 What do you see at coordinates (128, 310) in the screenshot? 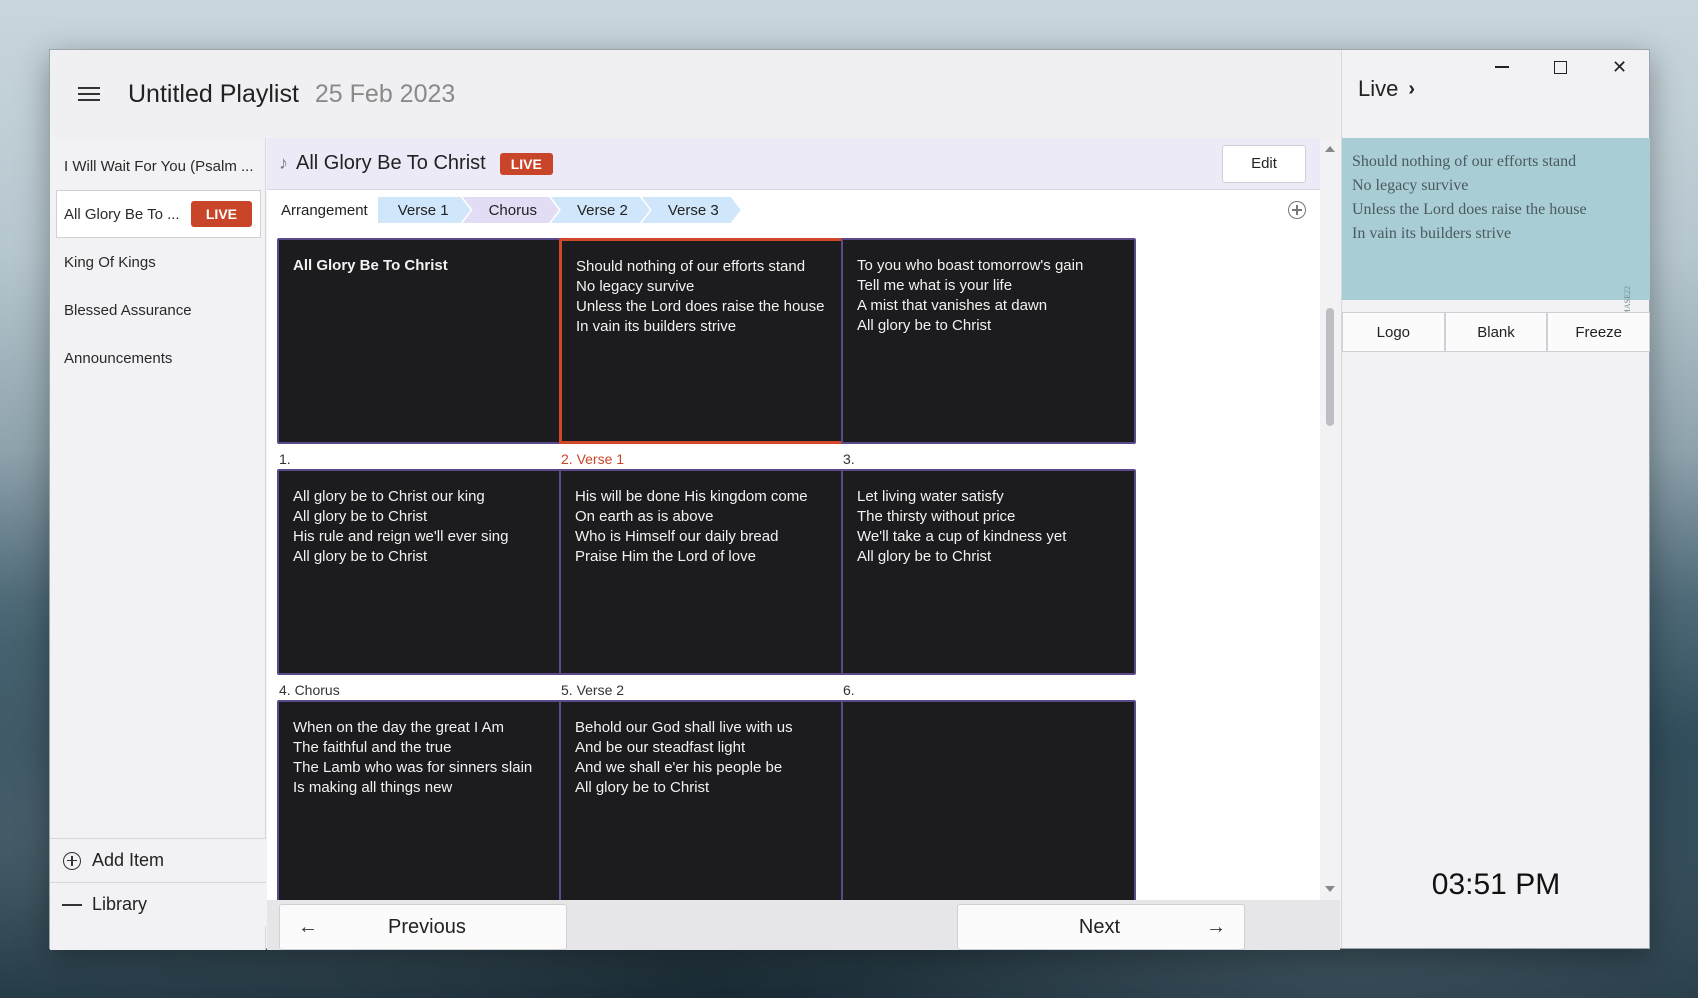
I see `sidebar-item-label: Blessed Assurance` at bounding box center [128, 310].